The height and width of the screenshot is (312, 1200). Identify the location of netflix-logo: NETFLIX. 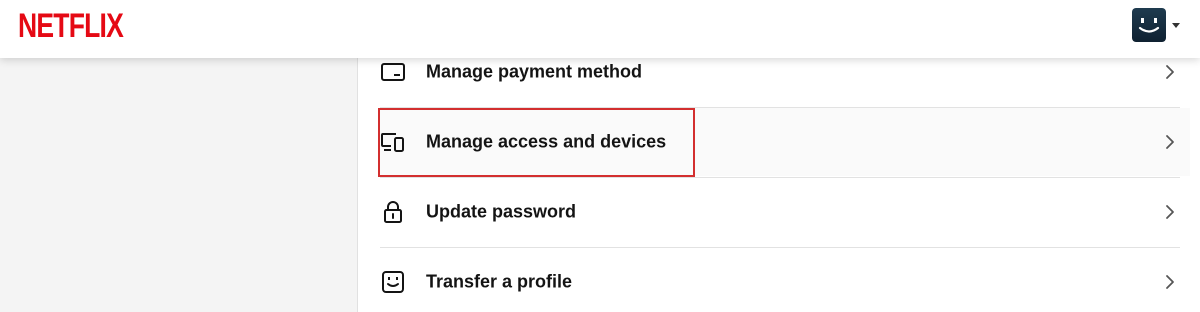
(71, 26).